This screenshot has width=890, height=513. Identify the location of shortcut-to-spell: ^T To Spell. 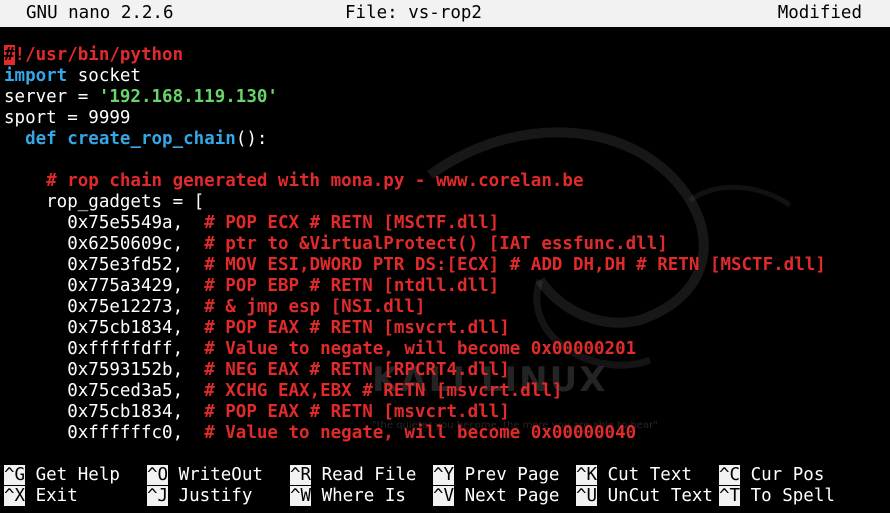
(777, 496).